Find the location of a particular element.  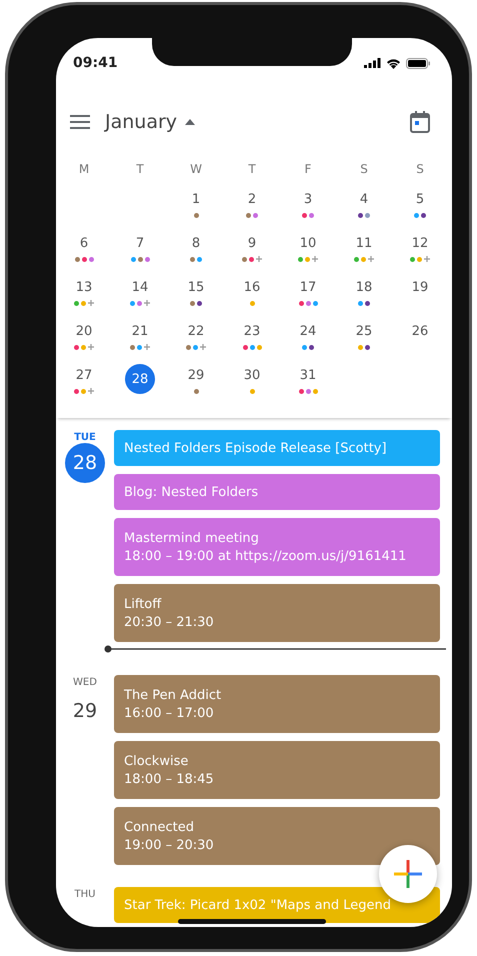

agenda-date: 28 is located at coordinates (85, 463).